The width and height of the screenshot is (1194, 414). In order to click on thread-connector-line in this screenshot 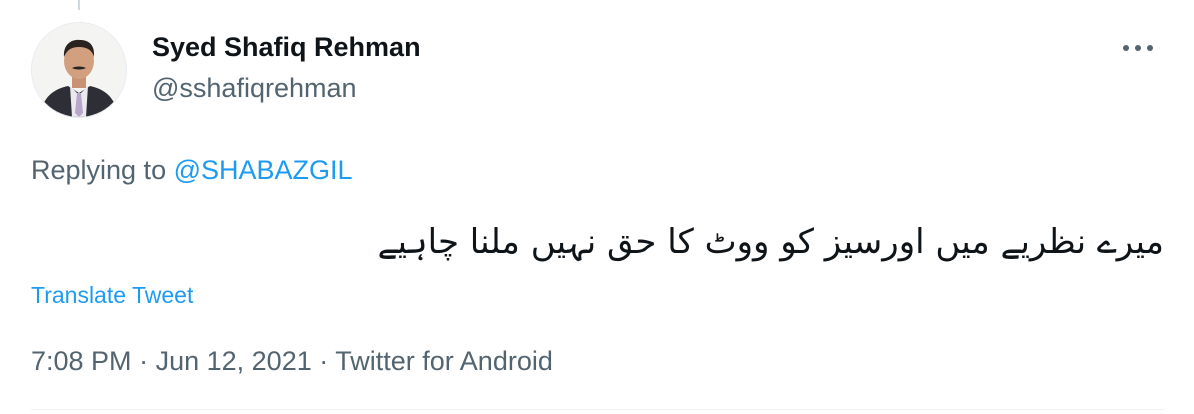, I will do `click(79, 5)`.